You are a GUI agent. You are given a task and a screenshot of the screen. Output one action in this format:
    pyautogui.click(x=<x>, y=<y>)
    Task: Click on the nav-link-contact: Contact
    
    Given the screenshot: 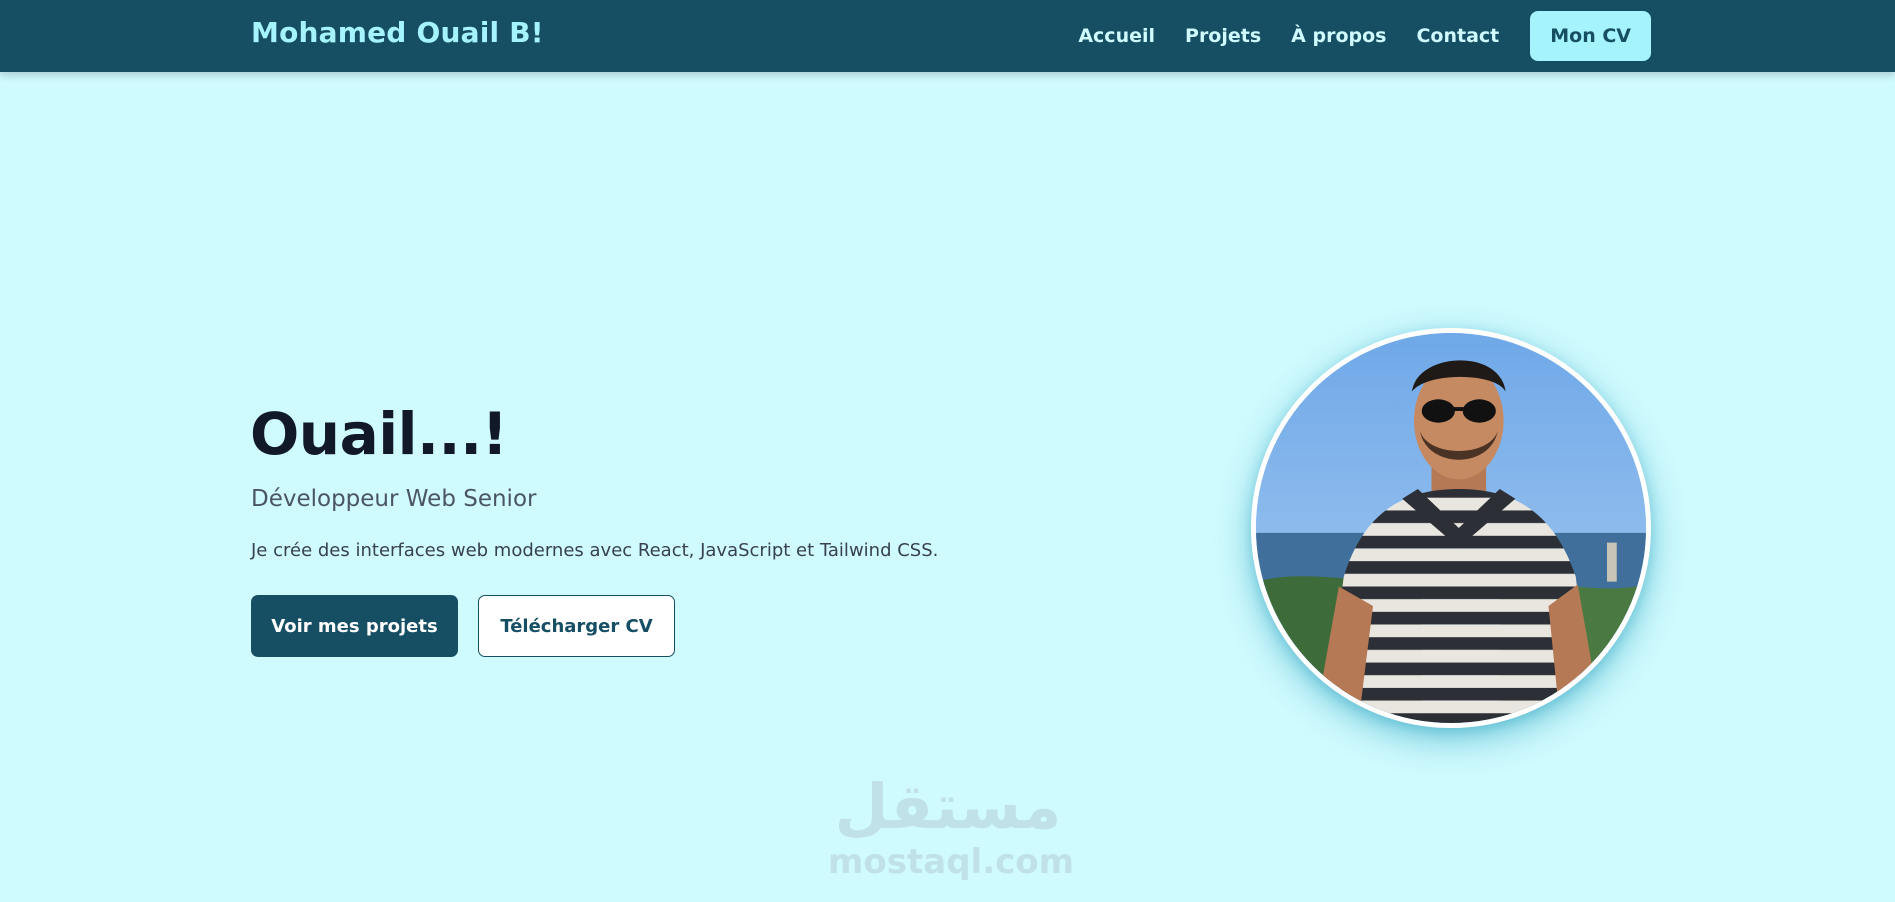 What is the action you would take?
    pyautogui.click(x=1457, y=36)
    